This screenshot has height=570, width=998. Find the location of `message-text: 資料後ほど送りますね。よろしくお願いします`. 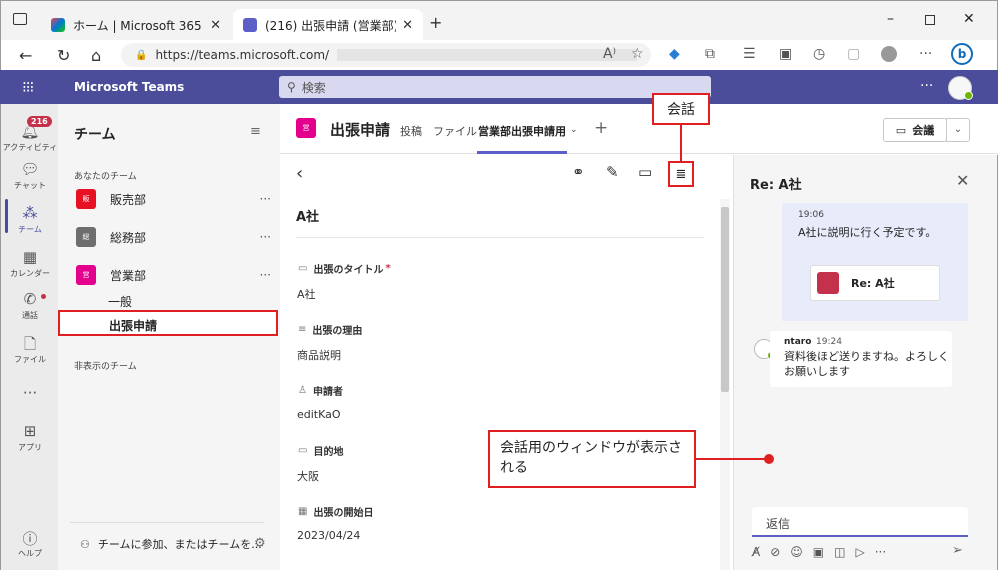

message-text: 資料後ほど送りますね。よろしくお願いします is located at coordinates (866, 364).